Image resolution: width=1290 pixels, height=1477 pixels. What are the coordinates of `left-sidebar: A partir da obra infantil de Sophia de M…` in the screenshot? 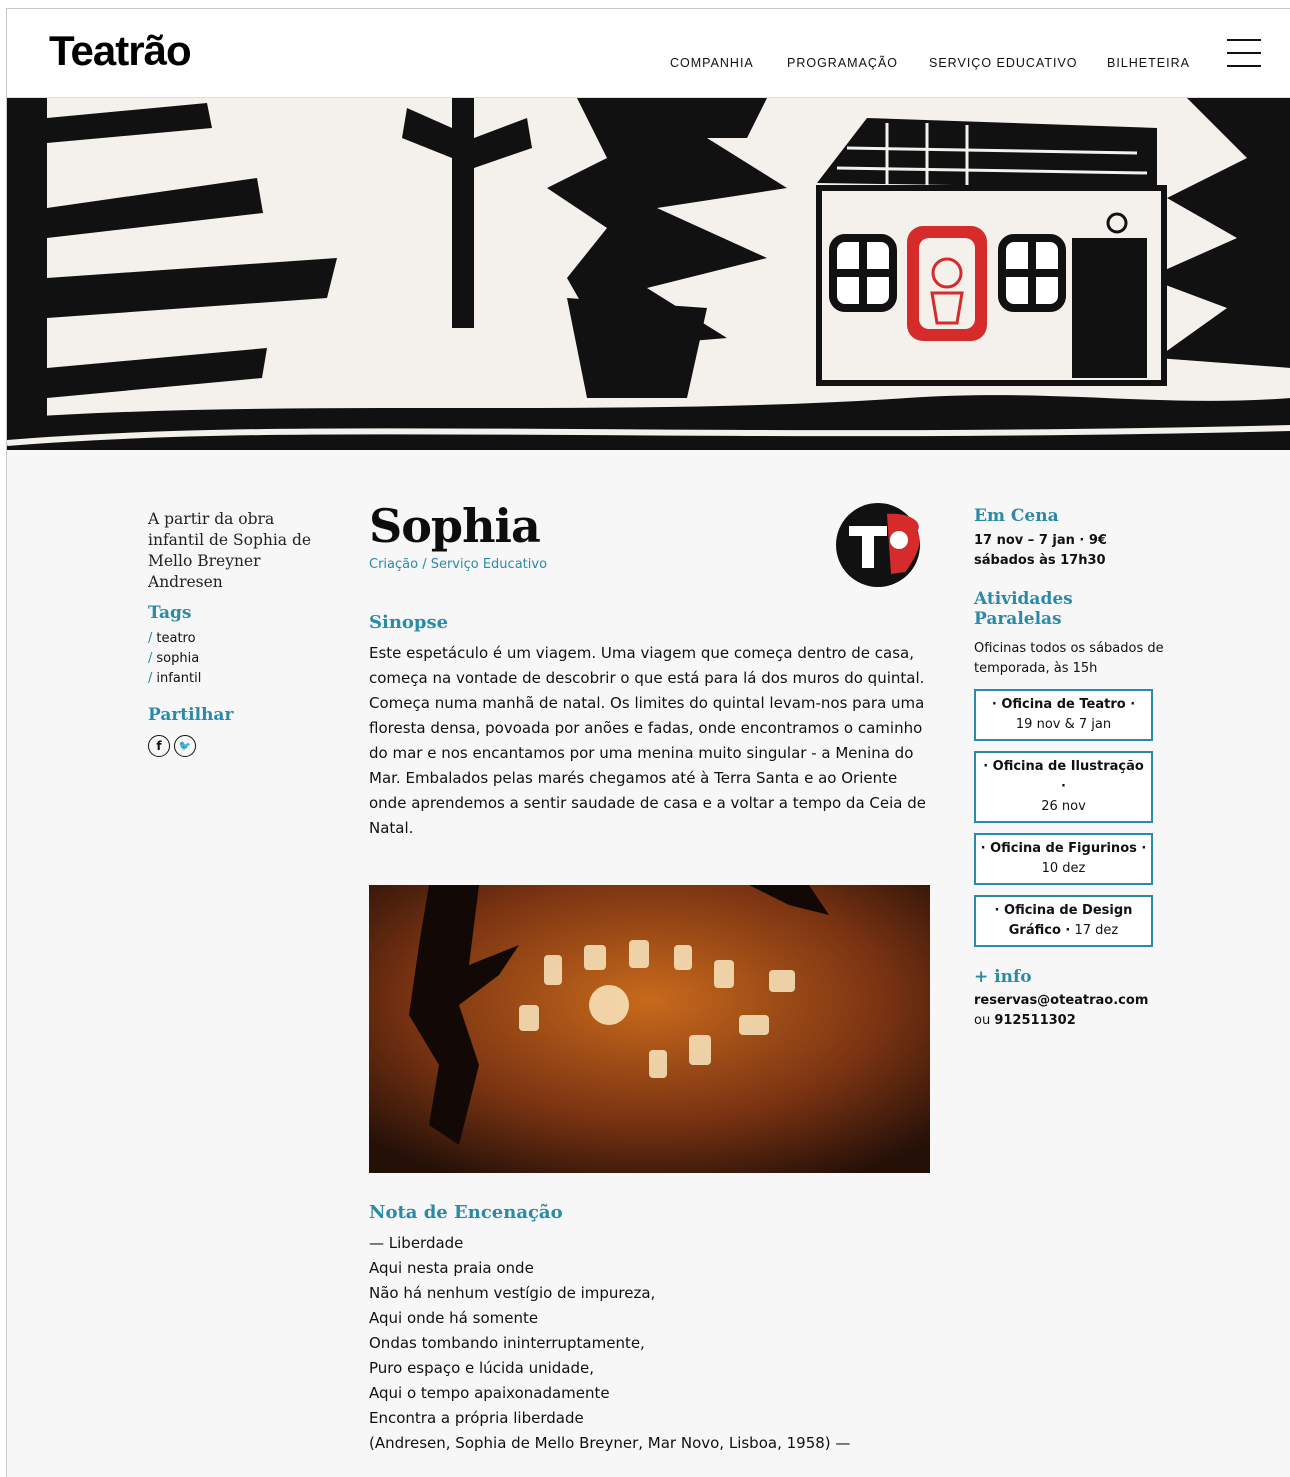 It's located at (238, 633).